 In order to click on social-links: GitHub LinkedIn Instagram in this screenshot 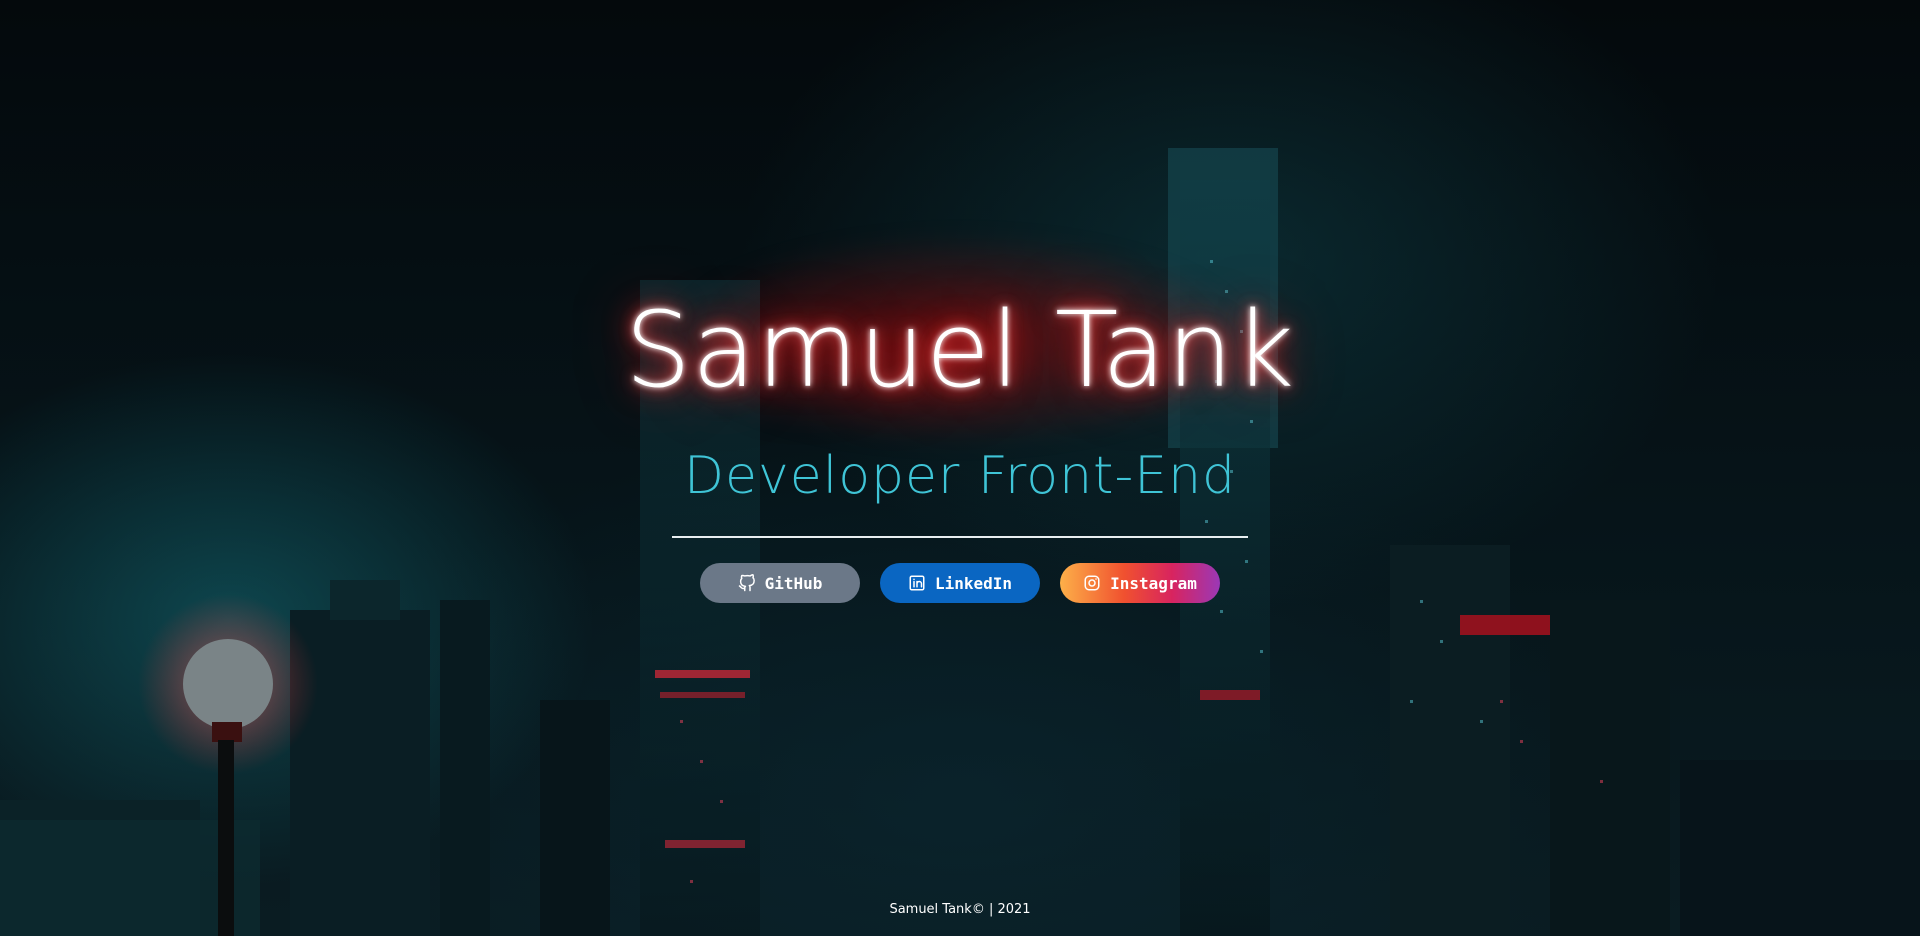, I will do `click(960, 583)`.